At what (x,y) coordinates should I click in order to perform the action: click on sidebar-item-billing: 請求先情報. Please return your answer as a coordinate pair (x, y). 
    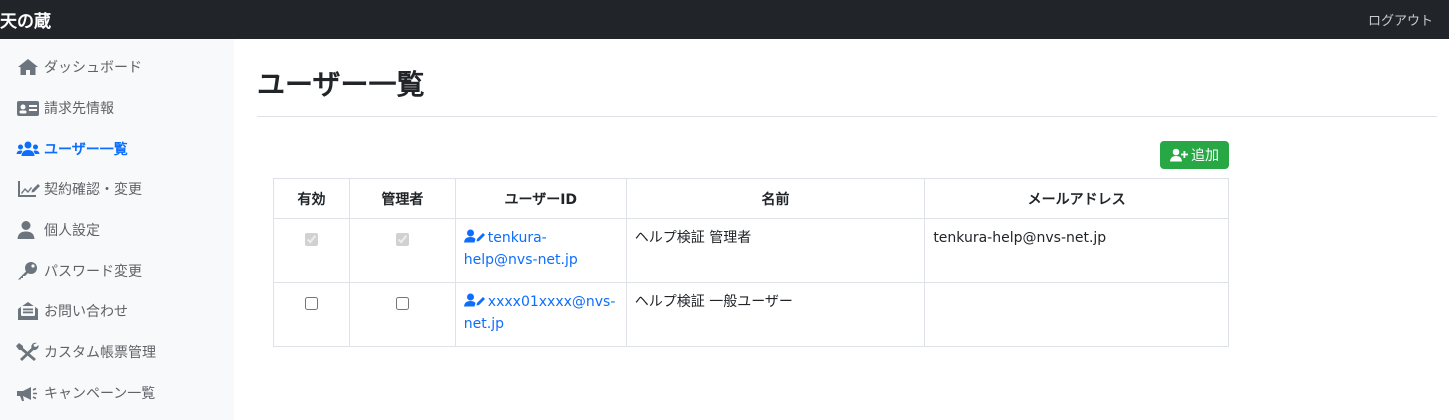
    Looking at the image, I should click on (117, 108).